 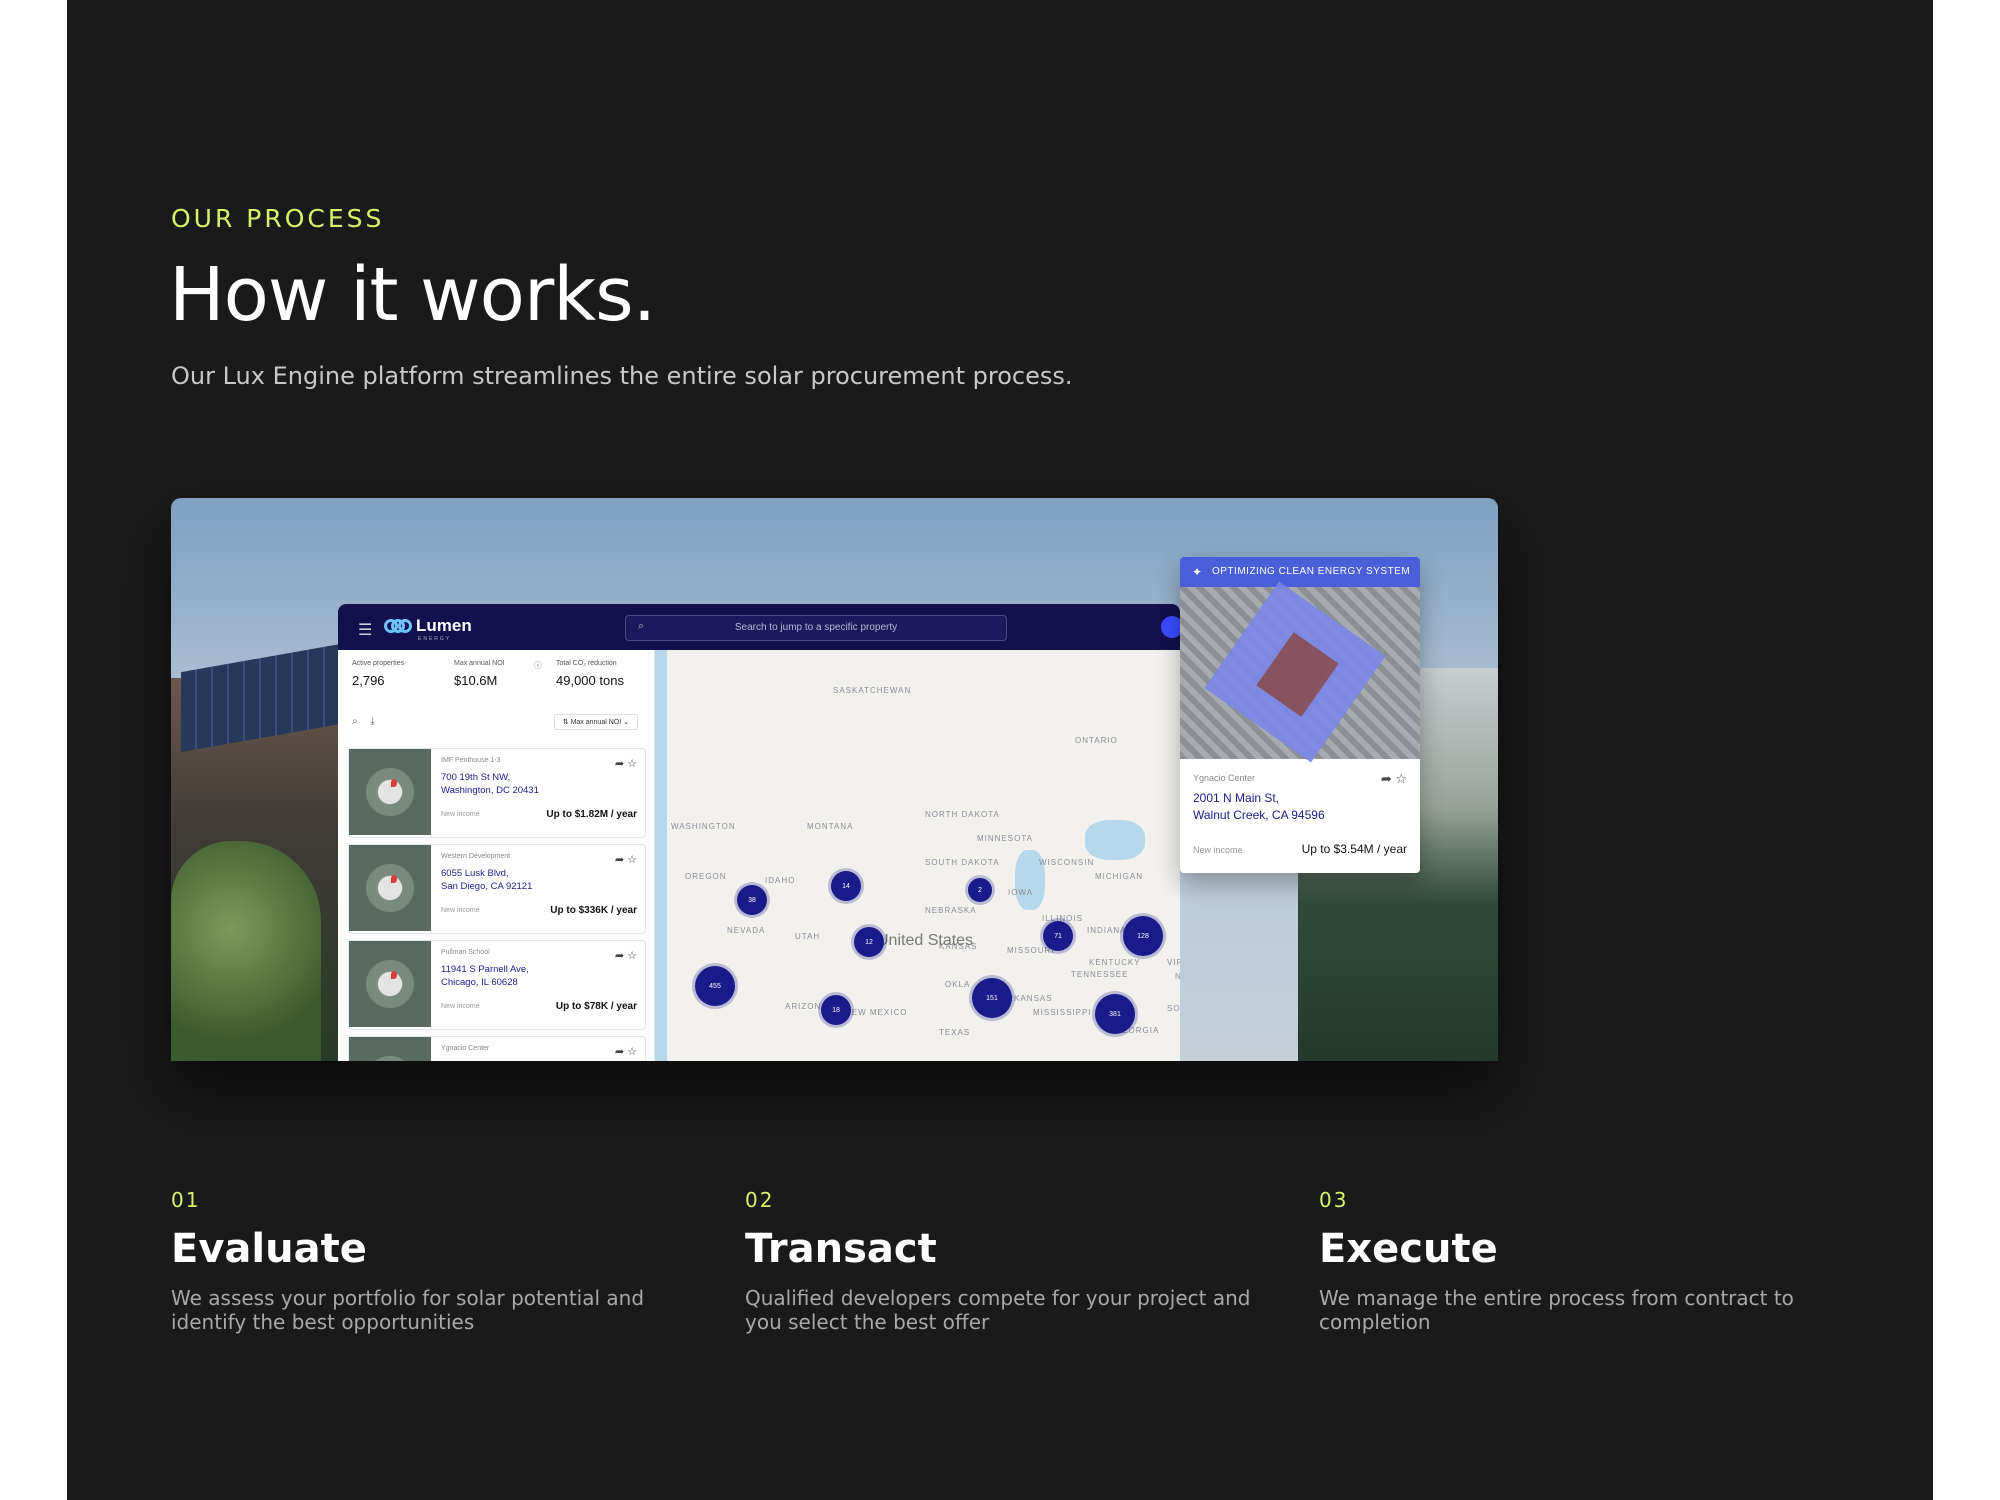 I want to click on solar-panels, so click(x=261, y=698).